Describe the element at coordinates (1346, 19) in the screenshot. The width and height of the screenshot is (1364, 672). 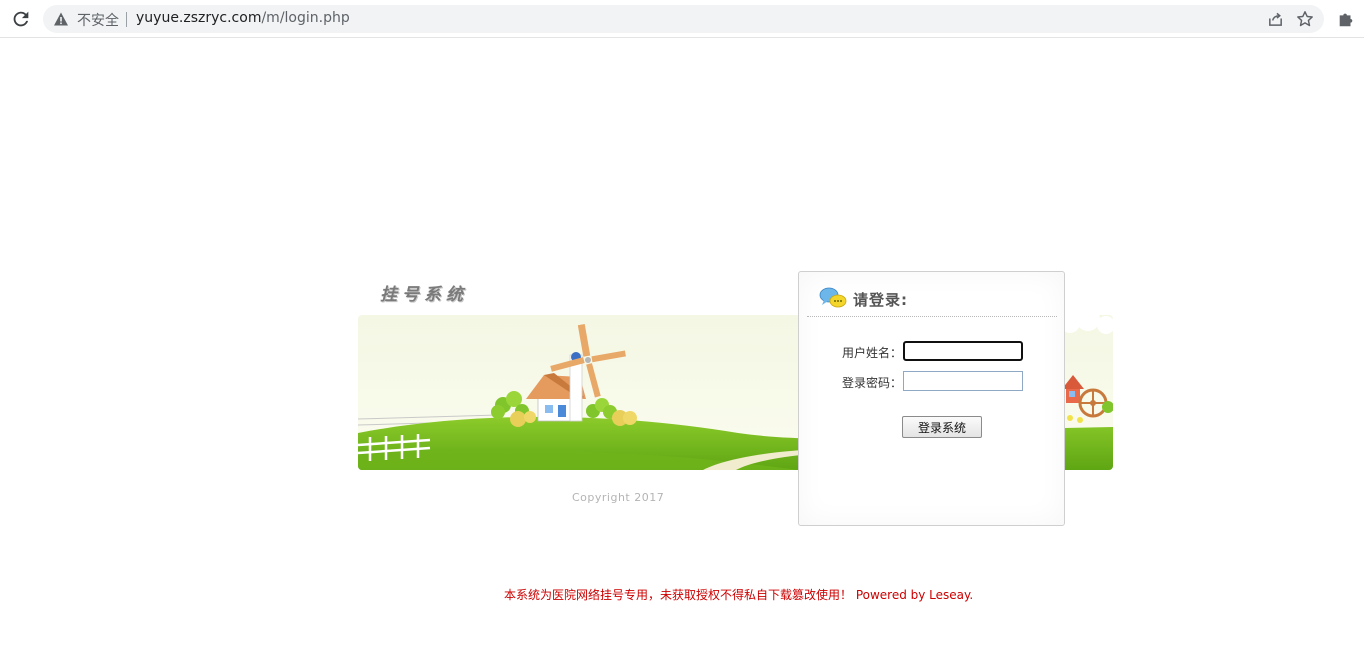
I see `puzzle-icon` at that location.